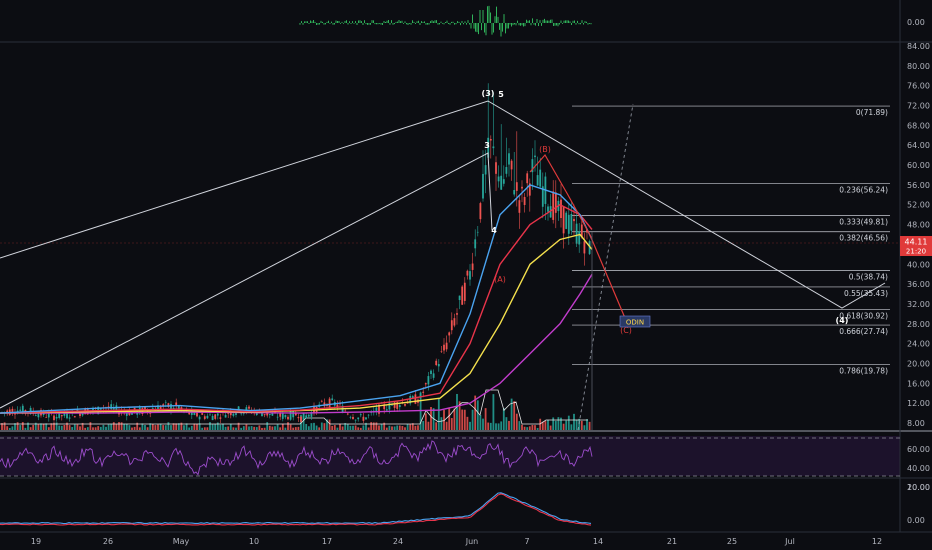 Image resolution: width=932 pixels, height=550 pixels. I want to click on wave-label: (B), so click(545, 149).